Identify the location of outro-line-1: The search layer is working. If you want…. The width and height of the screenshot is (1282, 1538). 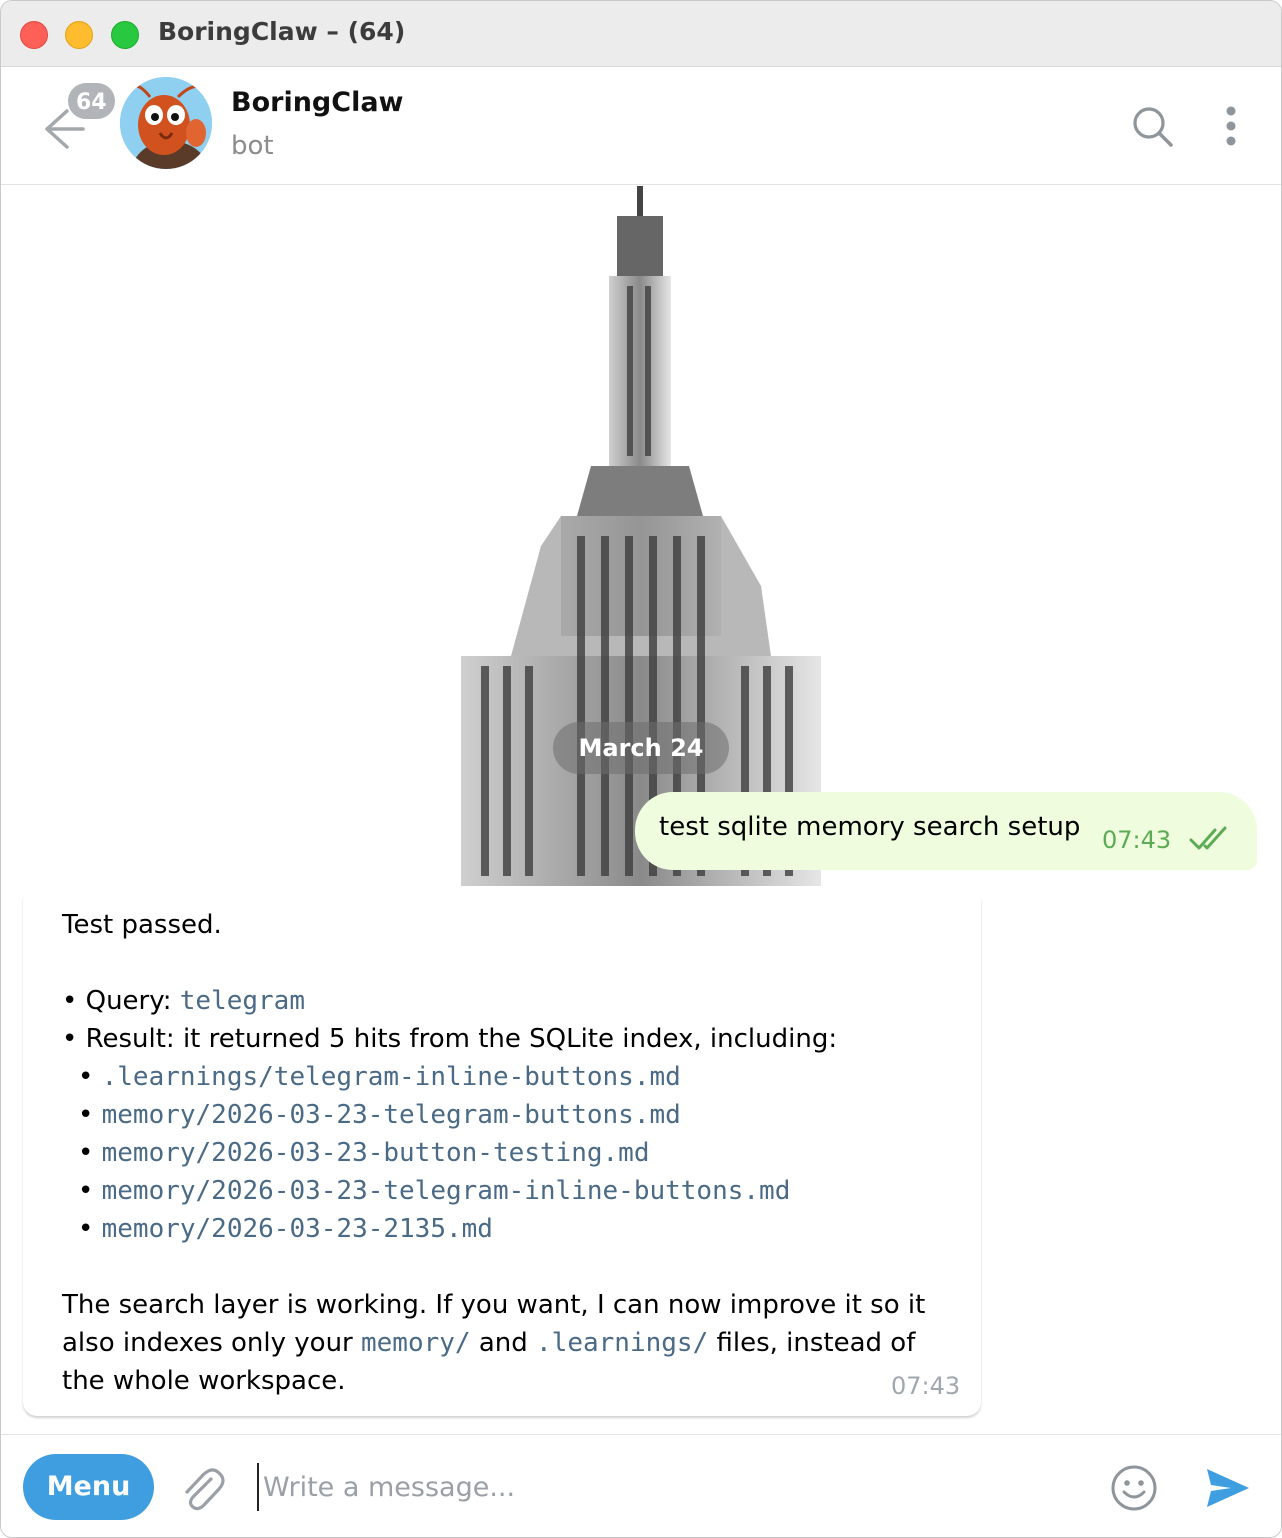
(494, 1305).